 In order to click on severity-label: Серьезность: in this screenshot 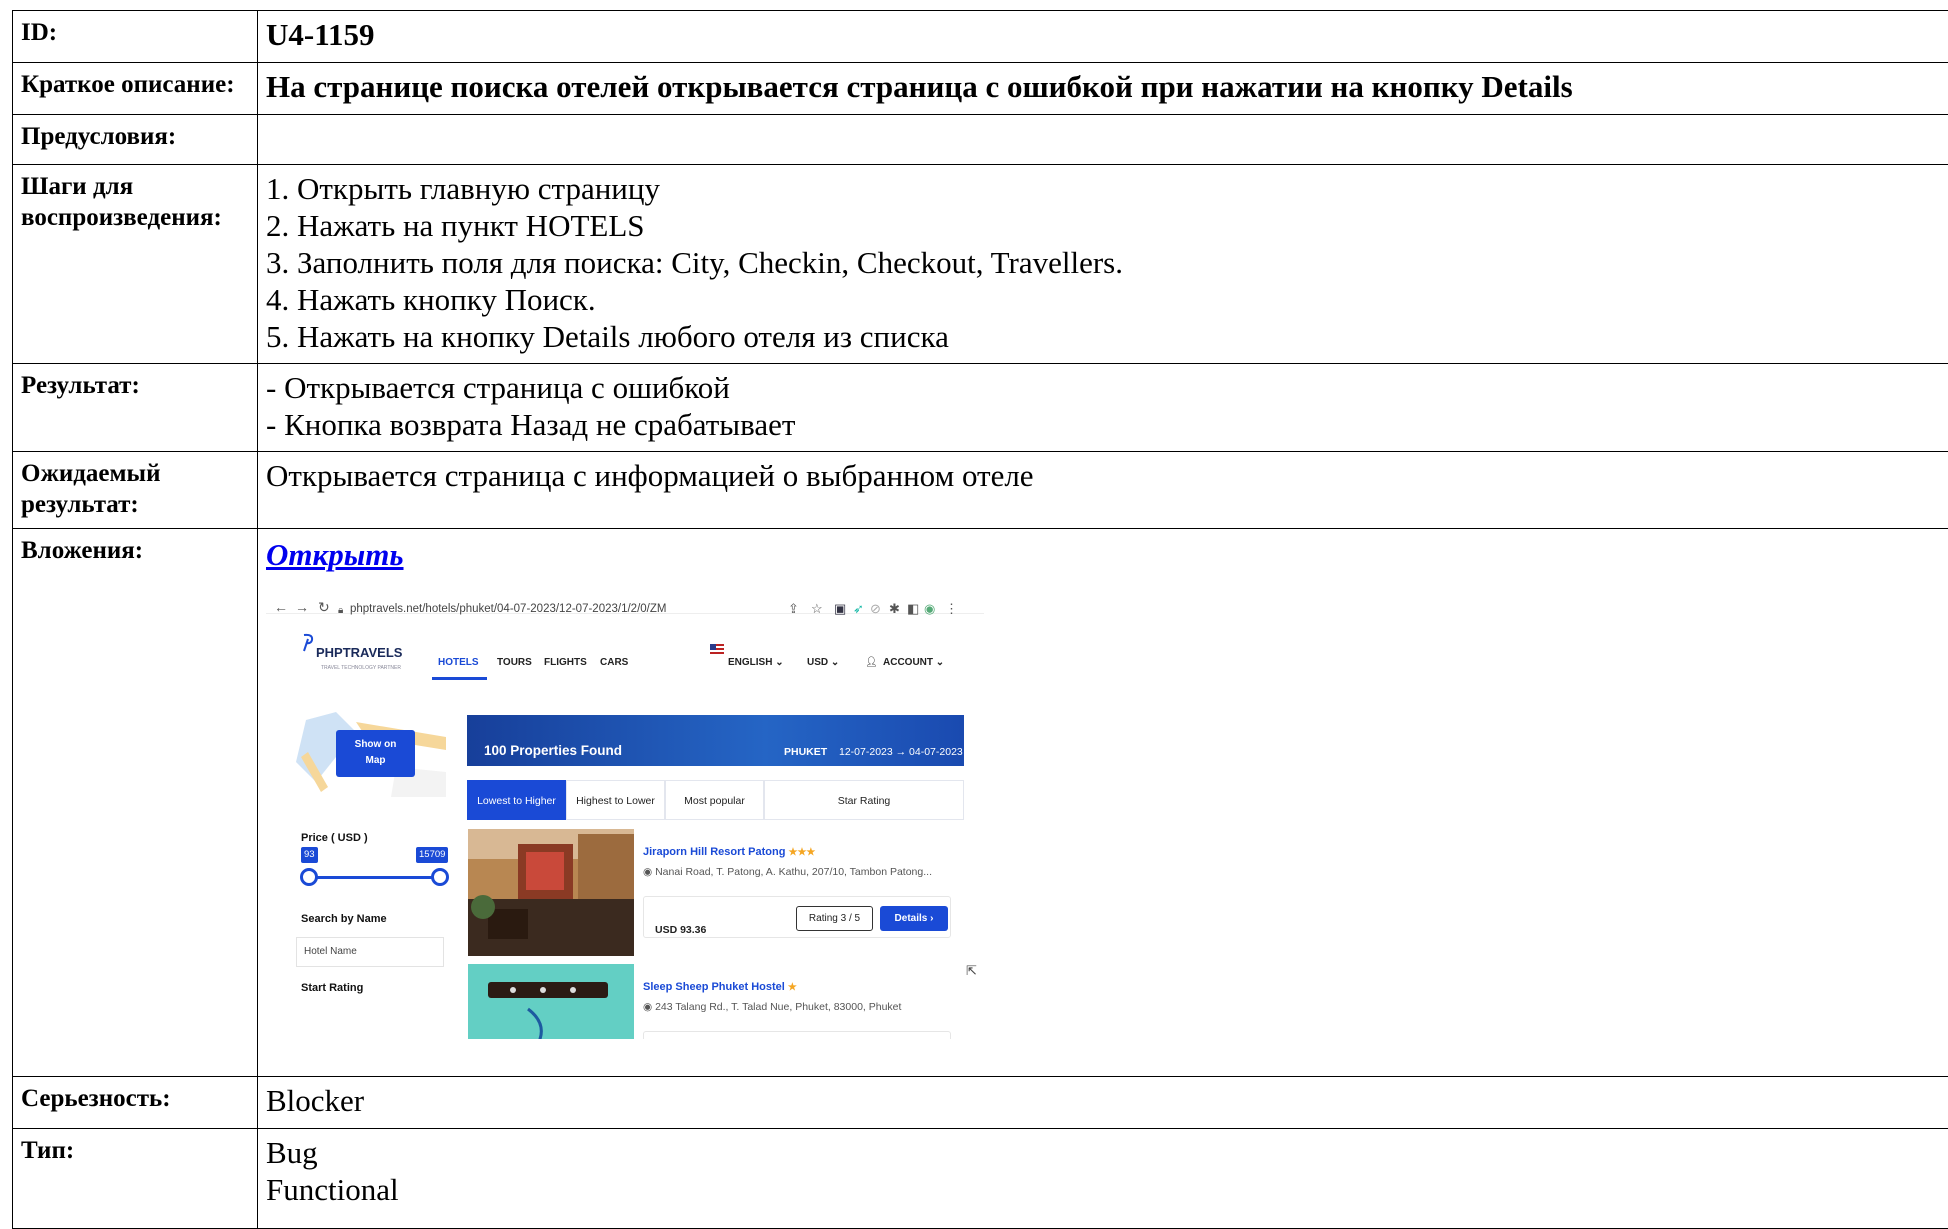, I will do `click(135, 1103)`.